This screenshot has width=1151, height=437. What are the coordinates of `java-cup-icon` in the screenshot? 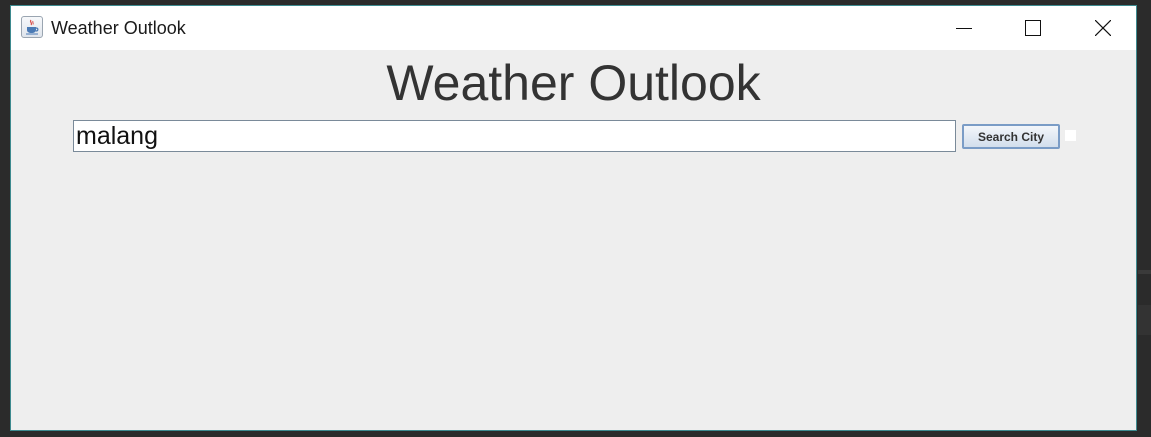 It's located at (32, 27).